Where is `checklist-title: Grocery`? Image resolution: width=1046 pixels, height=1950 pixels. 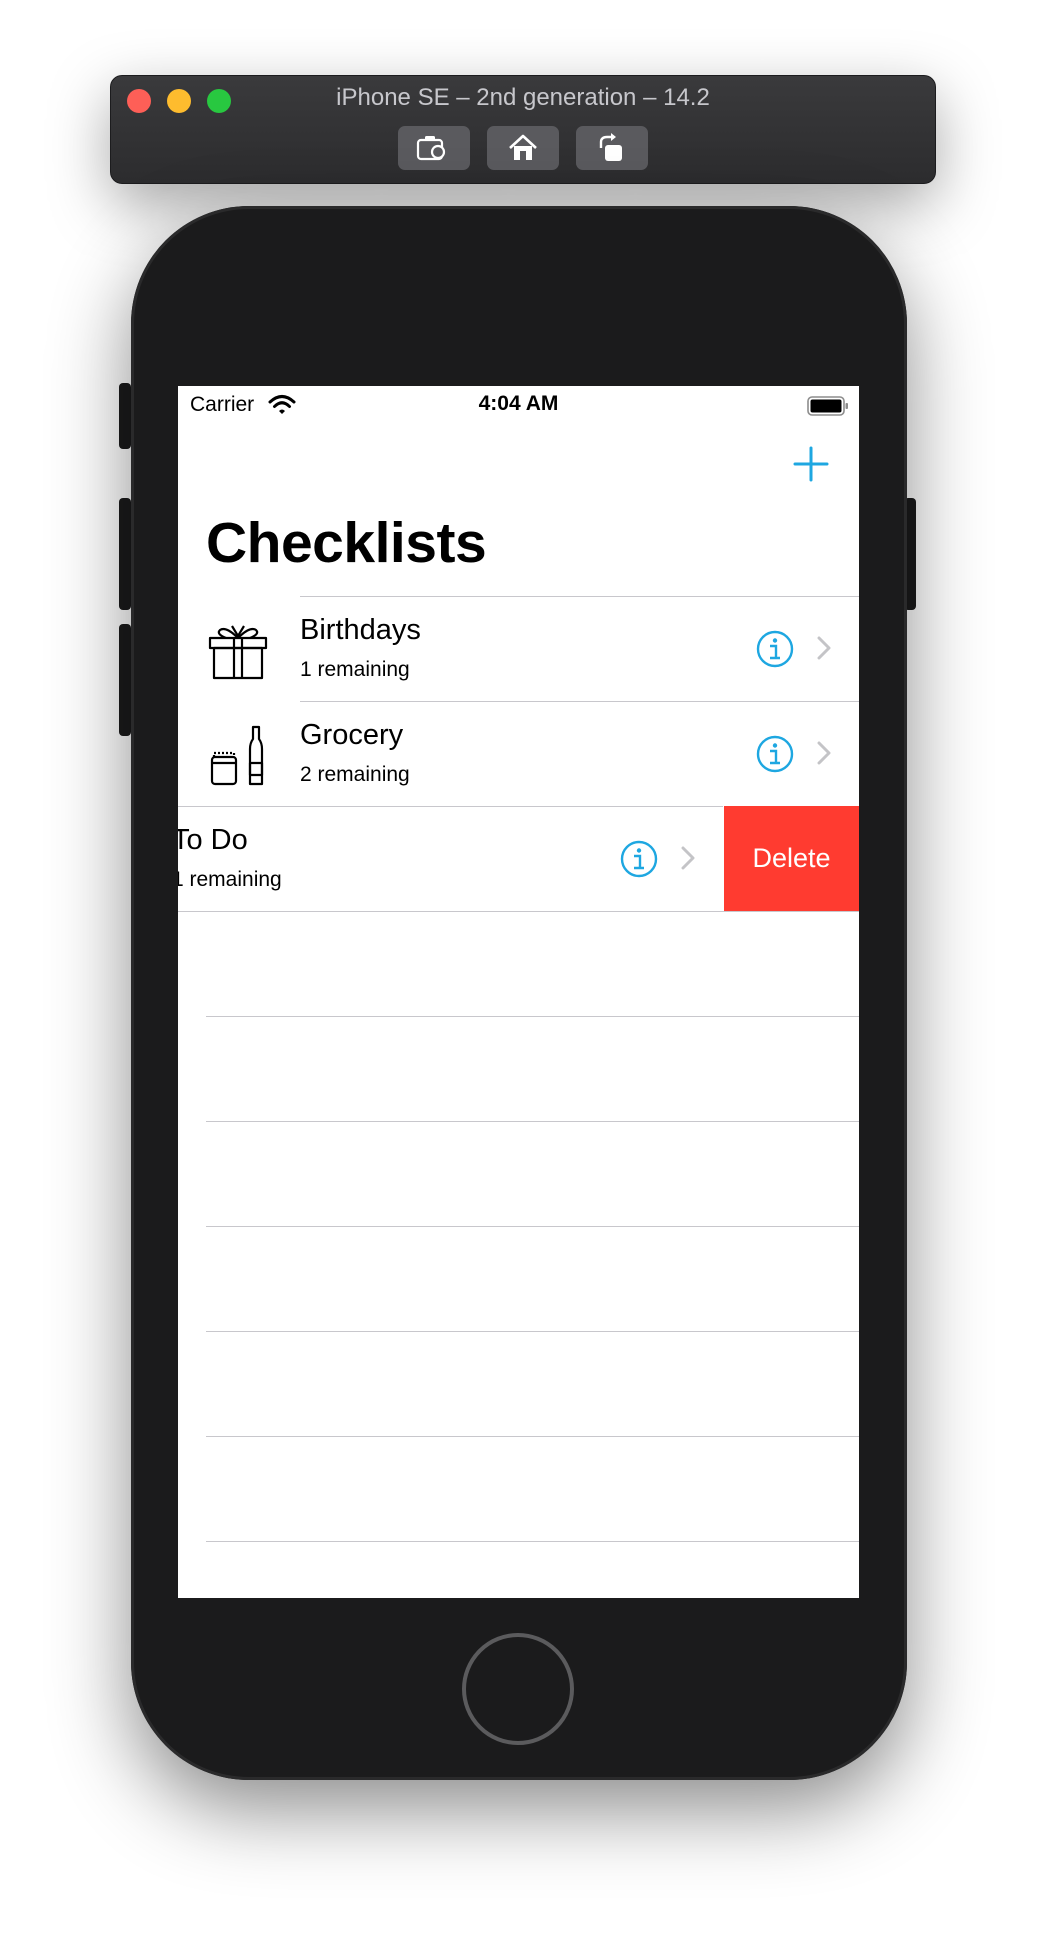 checklist-title: Grocery is located at coordinates (352, 735).